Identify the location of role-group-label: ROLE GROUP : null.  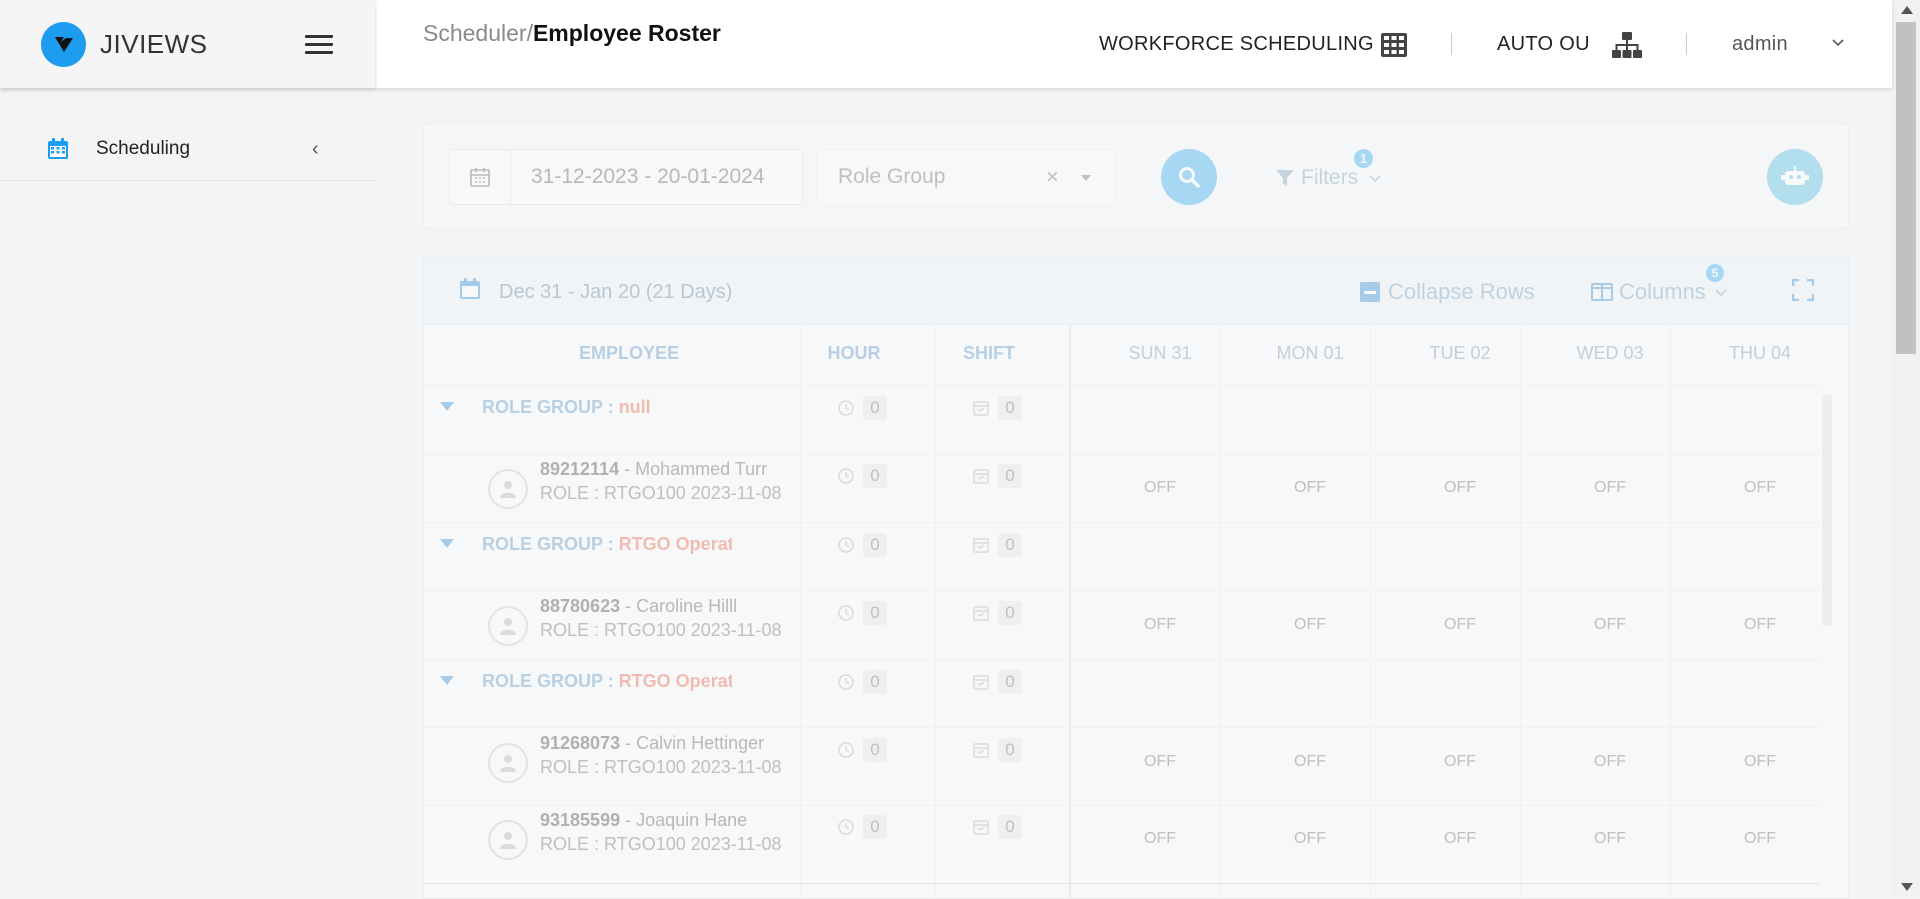
(566, 407).